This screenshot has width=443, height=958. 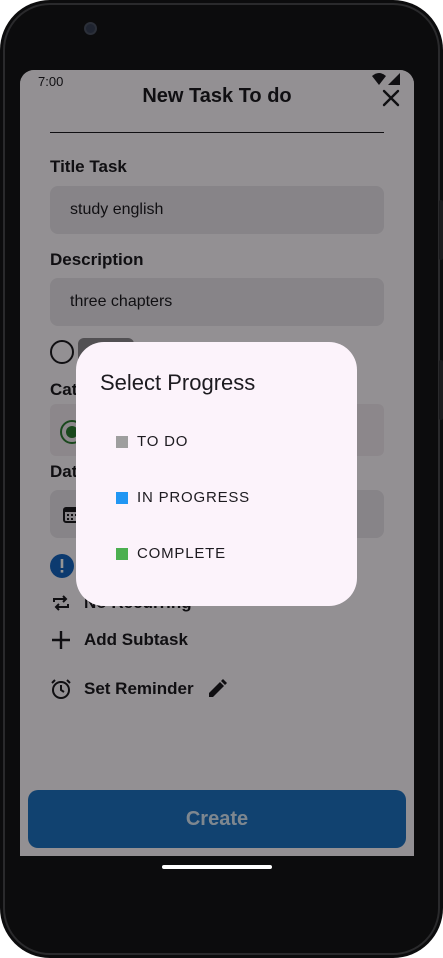 I want to click on option-in-progress: IN PROGRESS, so click(x=183, y=497).